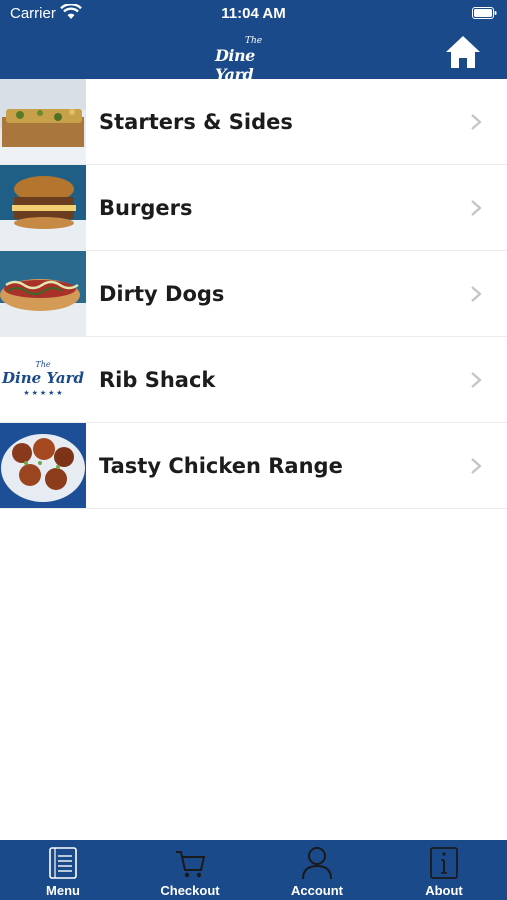  Describe the element at coordinates (157, 380) in the screenshot. I see `category-label: Rib Shack` at that location.